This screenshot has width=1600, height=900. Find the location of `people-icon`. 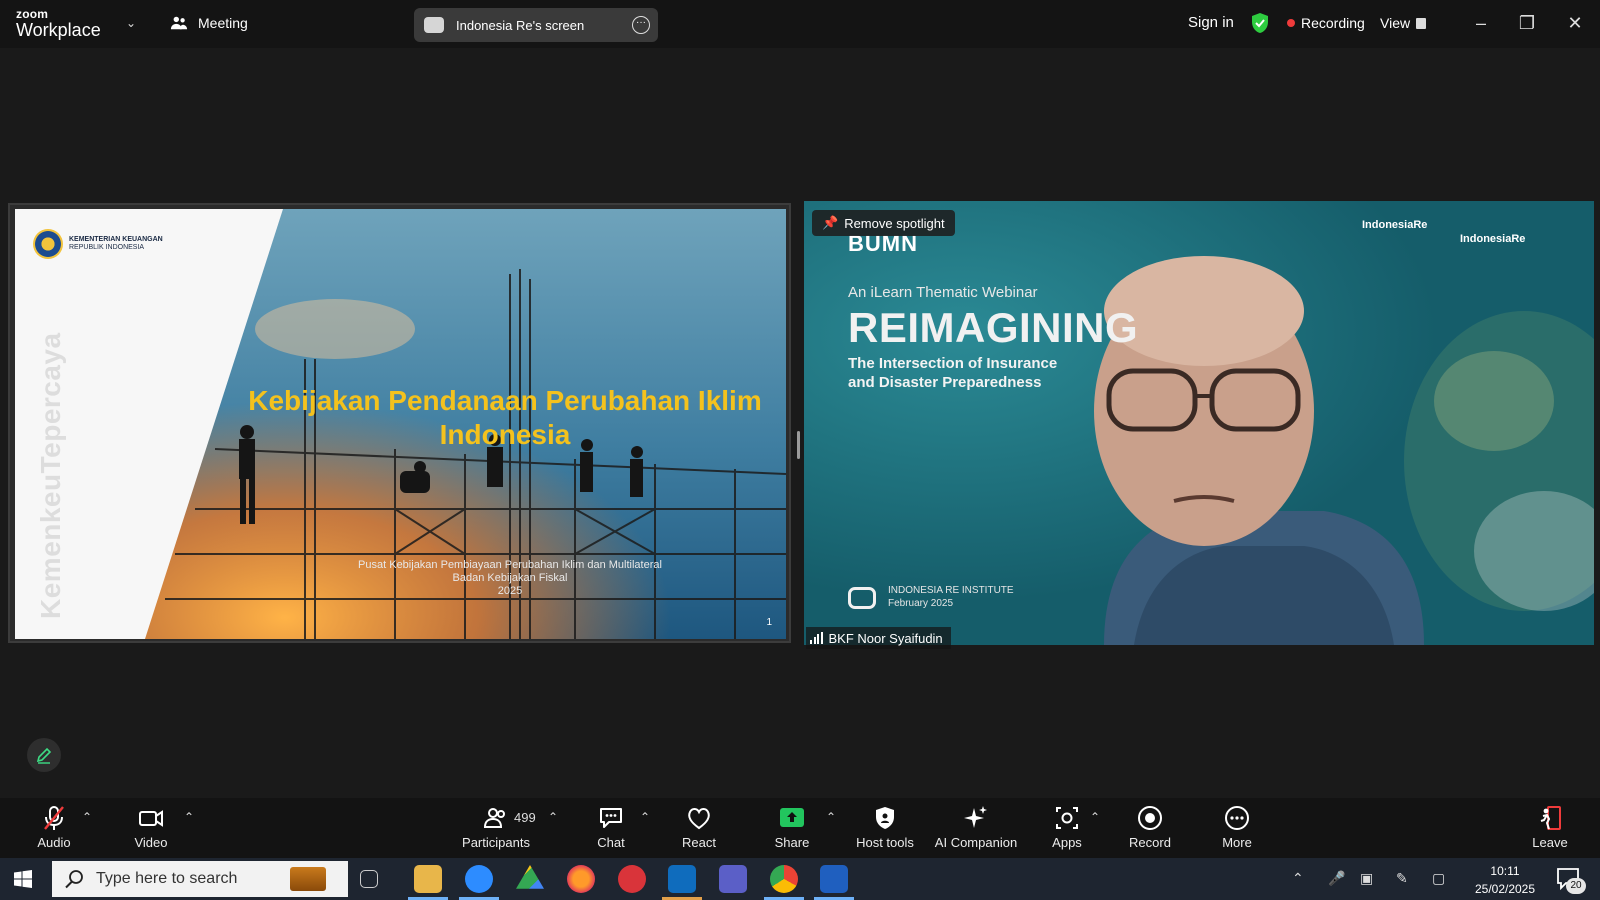

people-icon is located at coordinates (179, 23).